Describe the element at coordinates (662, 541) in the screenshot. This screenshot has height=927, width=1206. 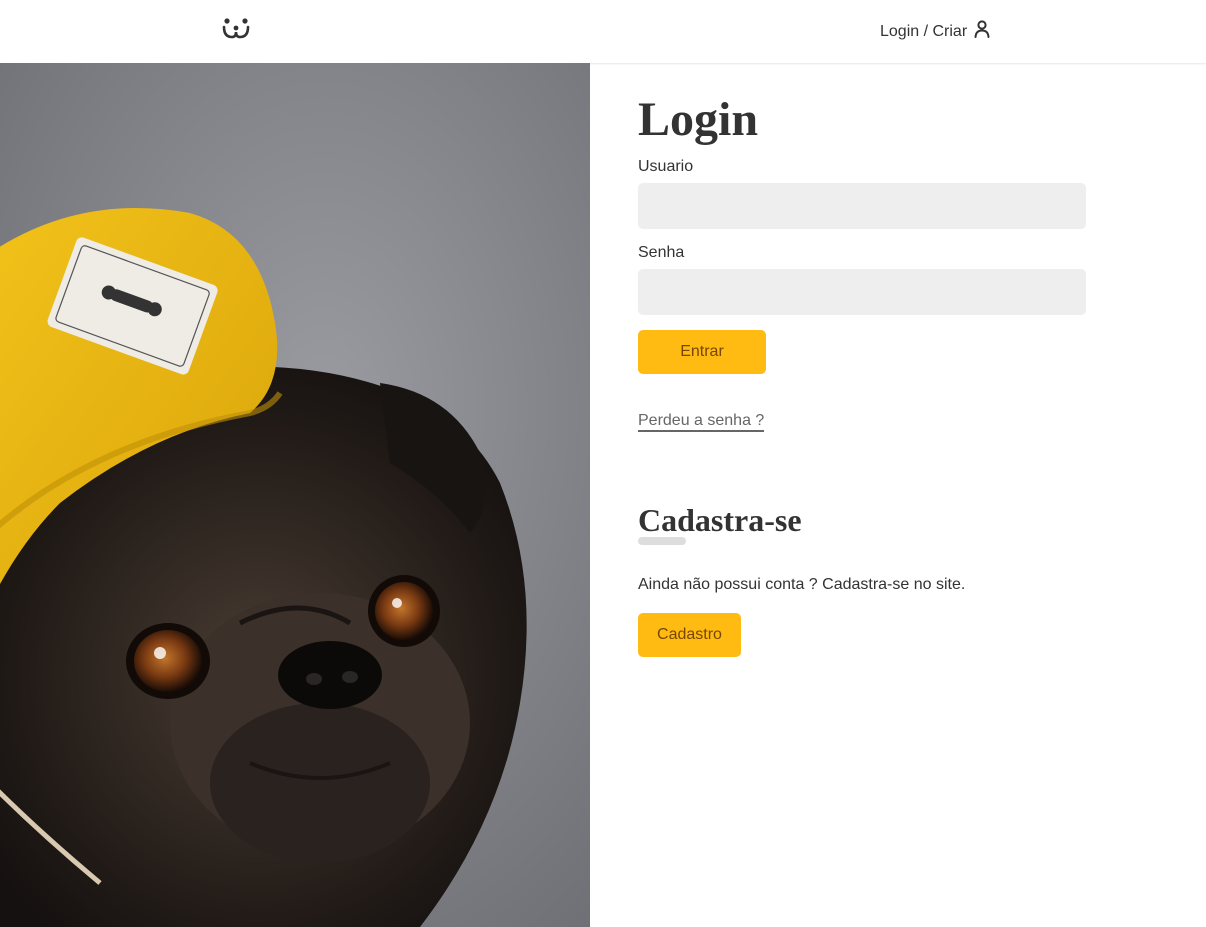
I see `register-title-underline` at that location.